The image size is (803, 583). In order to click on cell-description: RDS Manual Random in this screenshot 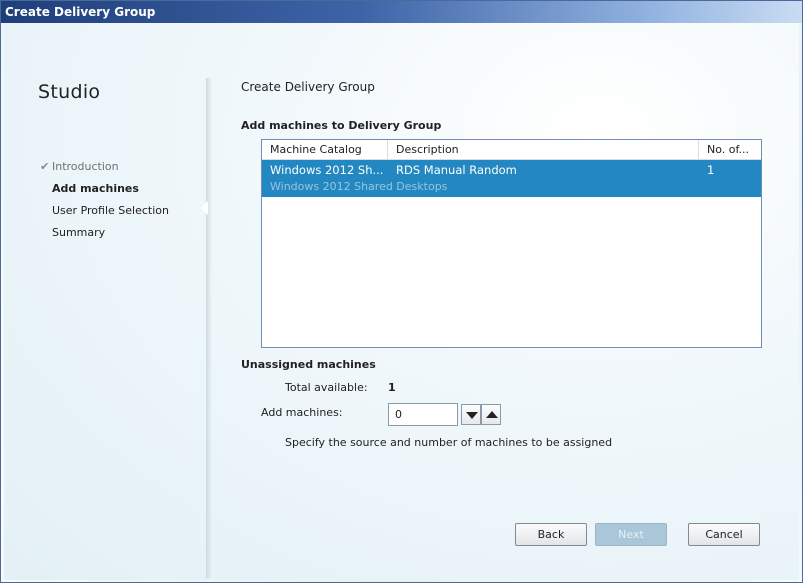, I will do `click(456, 170)`.